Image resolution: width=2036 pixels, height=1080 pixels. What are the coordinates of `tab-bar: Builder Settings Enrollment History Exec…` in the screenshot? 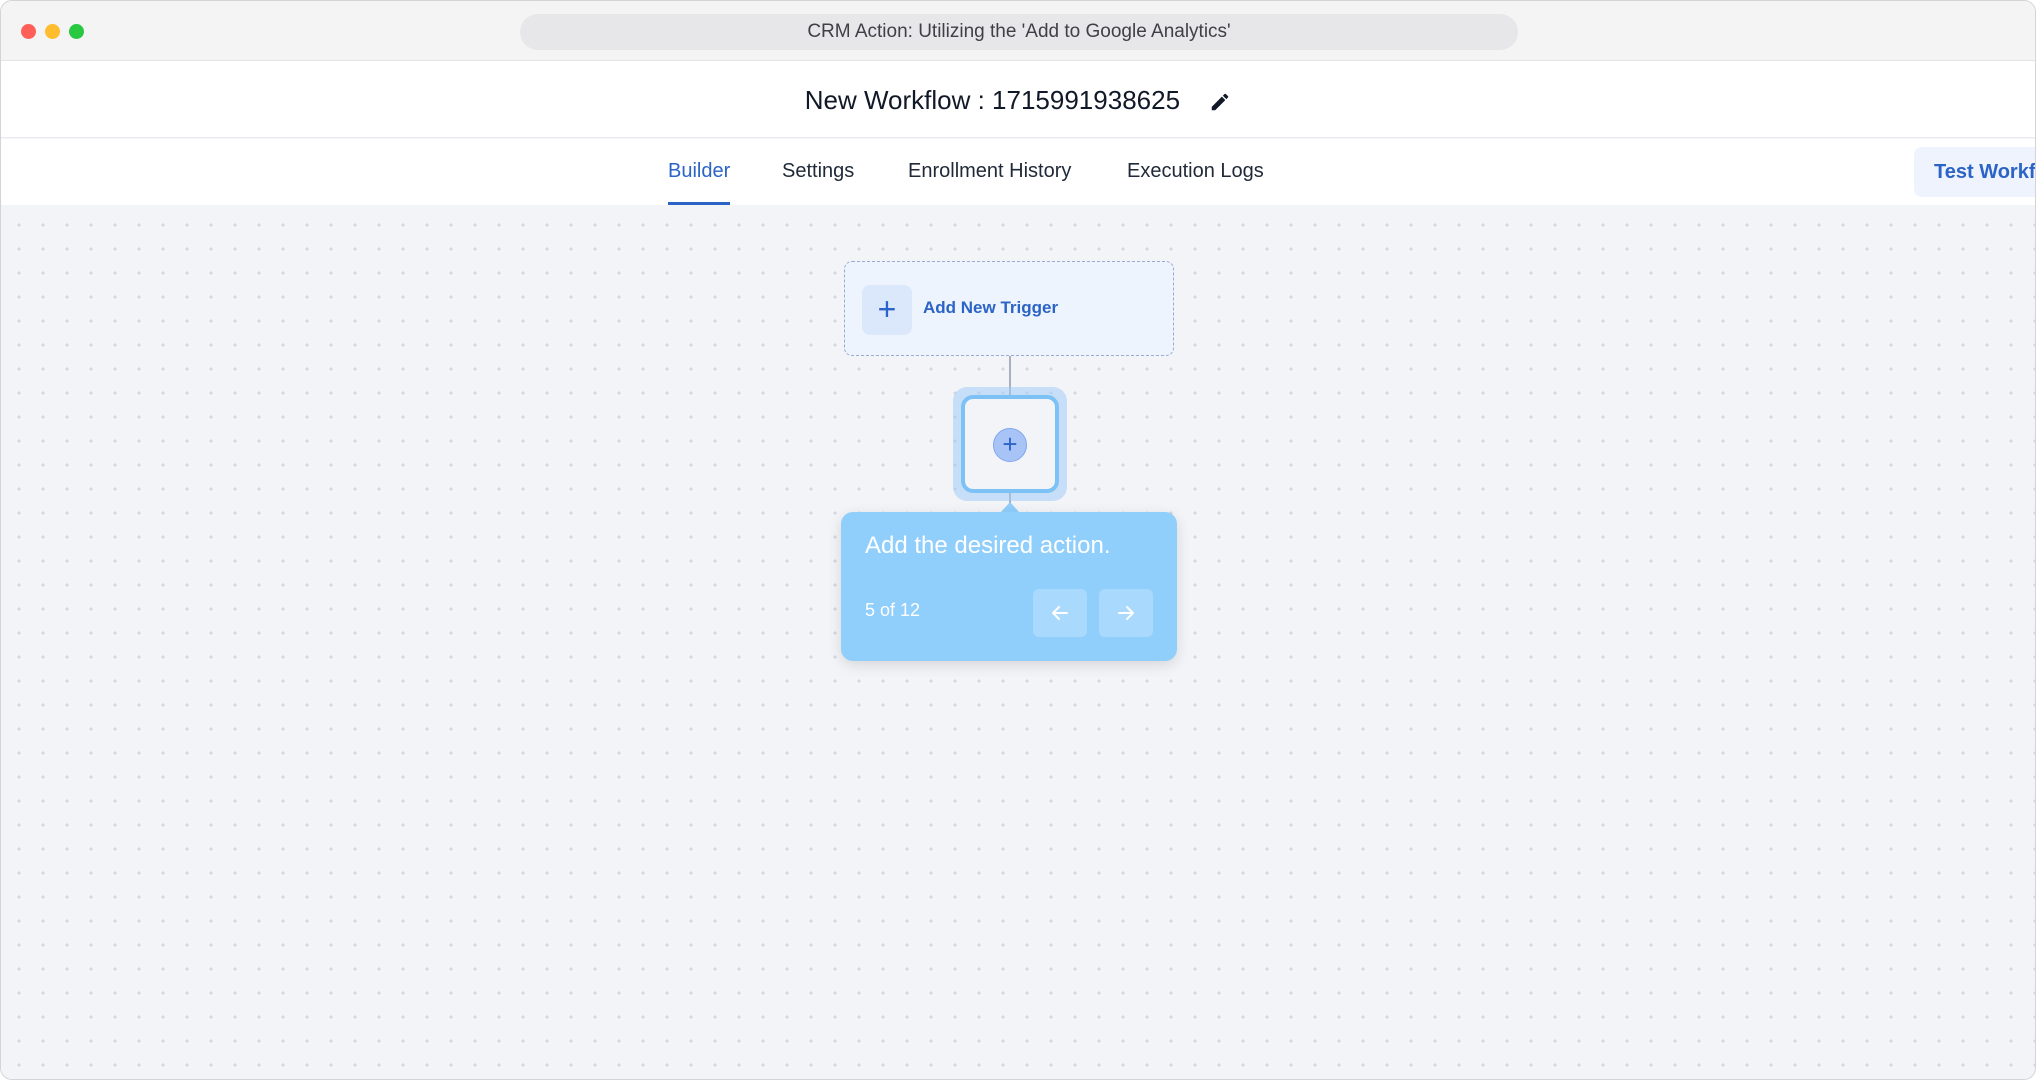 It's located at (1018, 172).